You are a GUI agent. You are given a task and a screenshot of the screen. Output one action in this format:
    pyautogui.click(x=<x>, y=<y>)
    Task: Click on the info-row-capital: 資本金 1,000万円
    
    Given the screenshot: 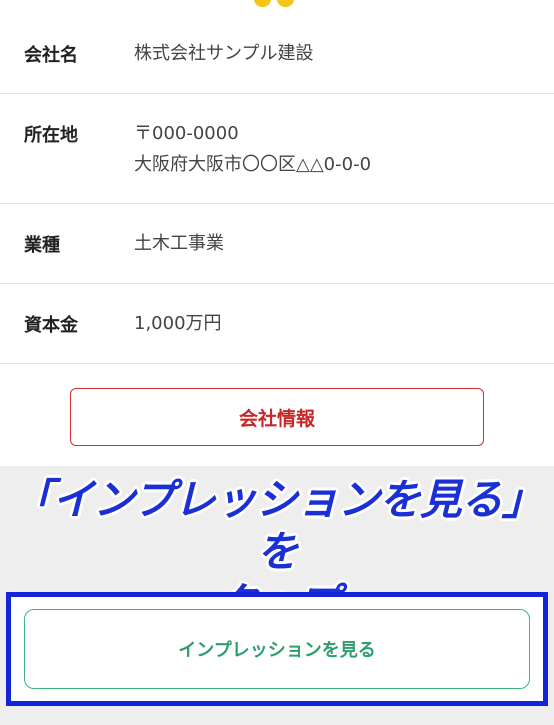 What is the action you would take?
    pyautogui.click(x=277, y=324)
    